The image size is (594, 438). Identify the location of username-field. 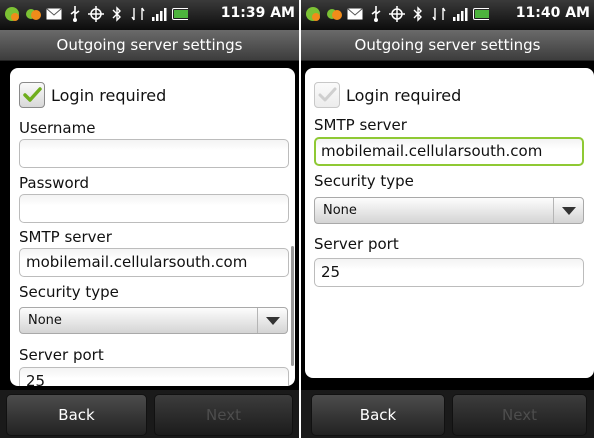
(154, 153).